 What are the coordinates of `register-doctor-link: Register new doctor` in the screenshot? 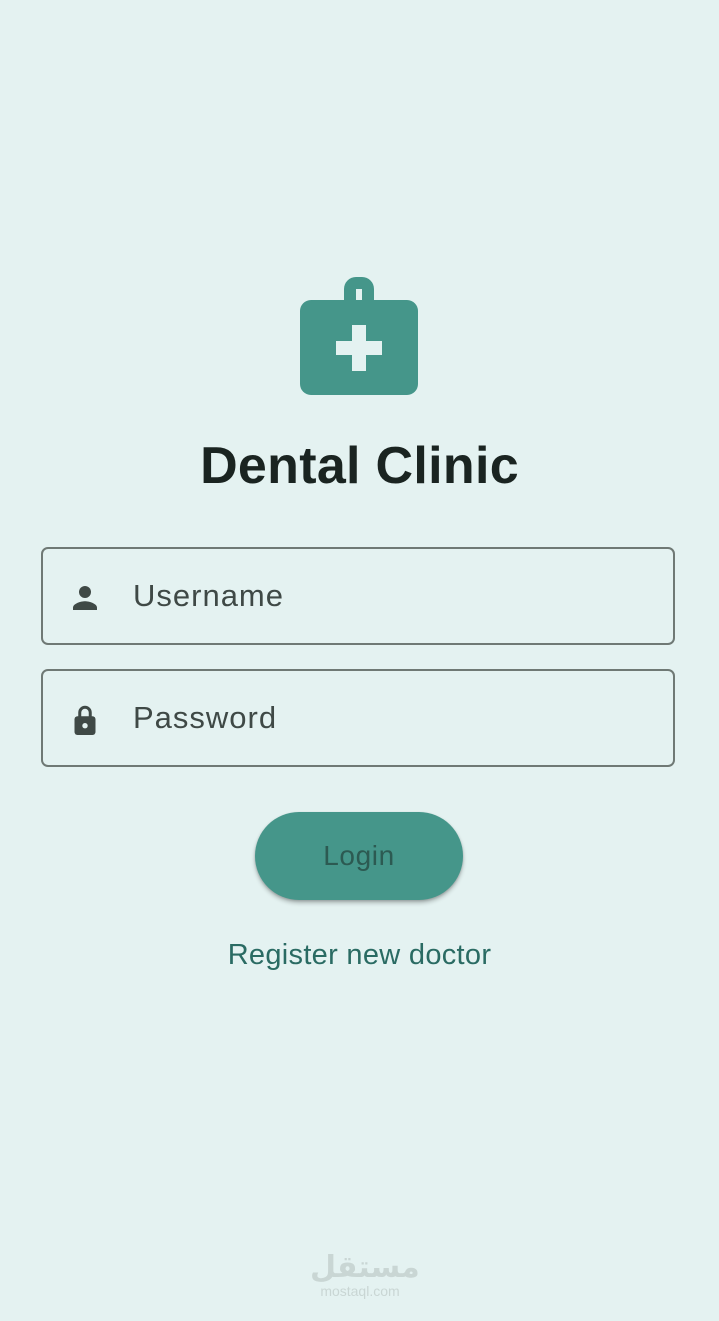 It's located at (359, 955).